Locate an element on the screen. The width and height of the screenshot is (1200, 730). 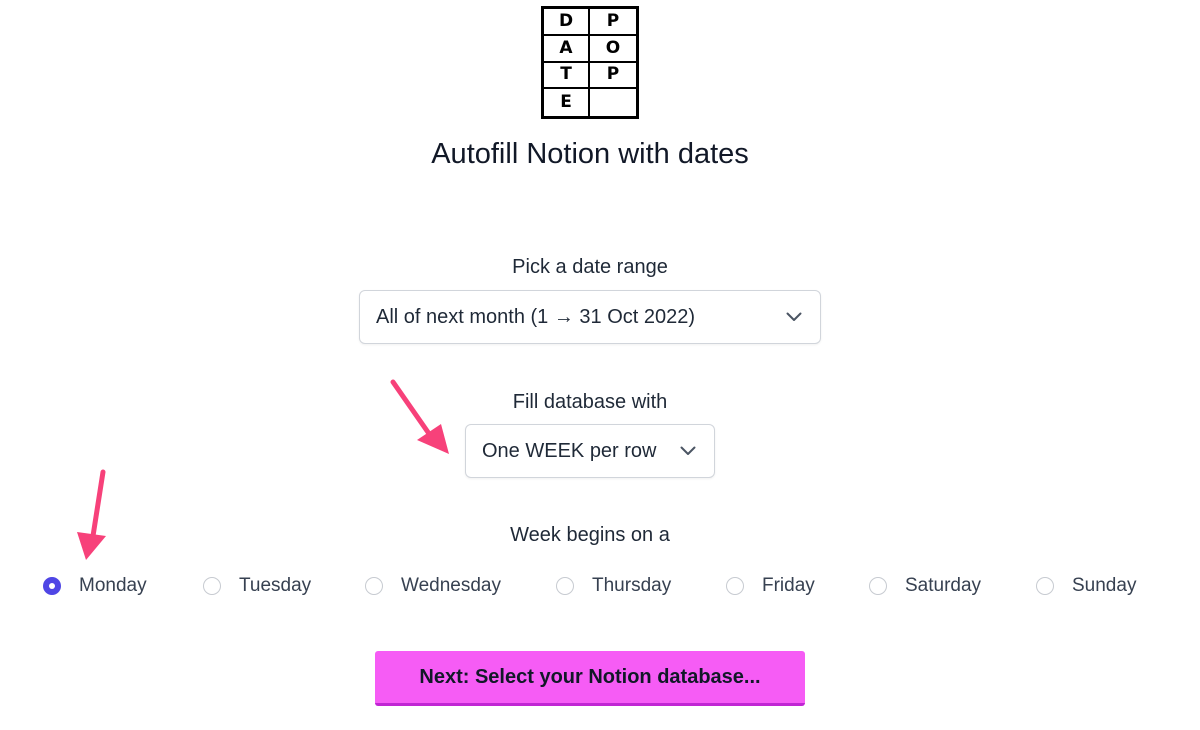
radio-label: Monday is located at coordinates (113, 585).